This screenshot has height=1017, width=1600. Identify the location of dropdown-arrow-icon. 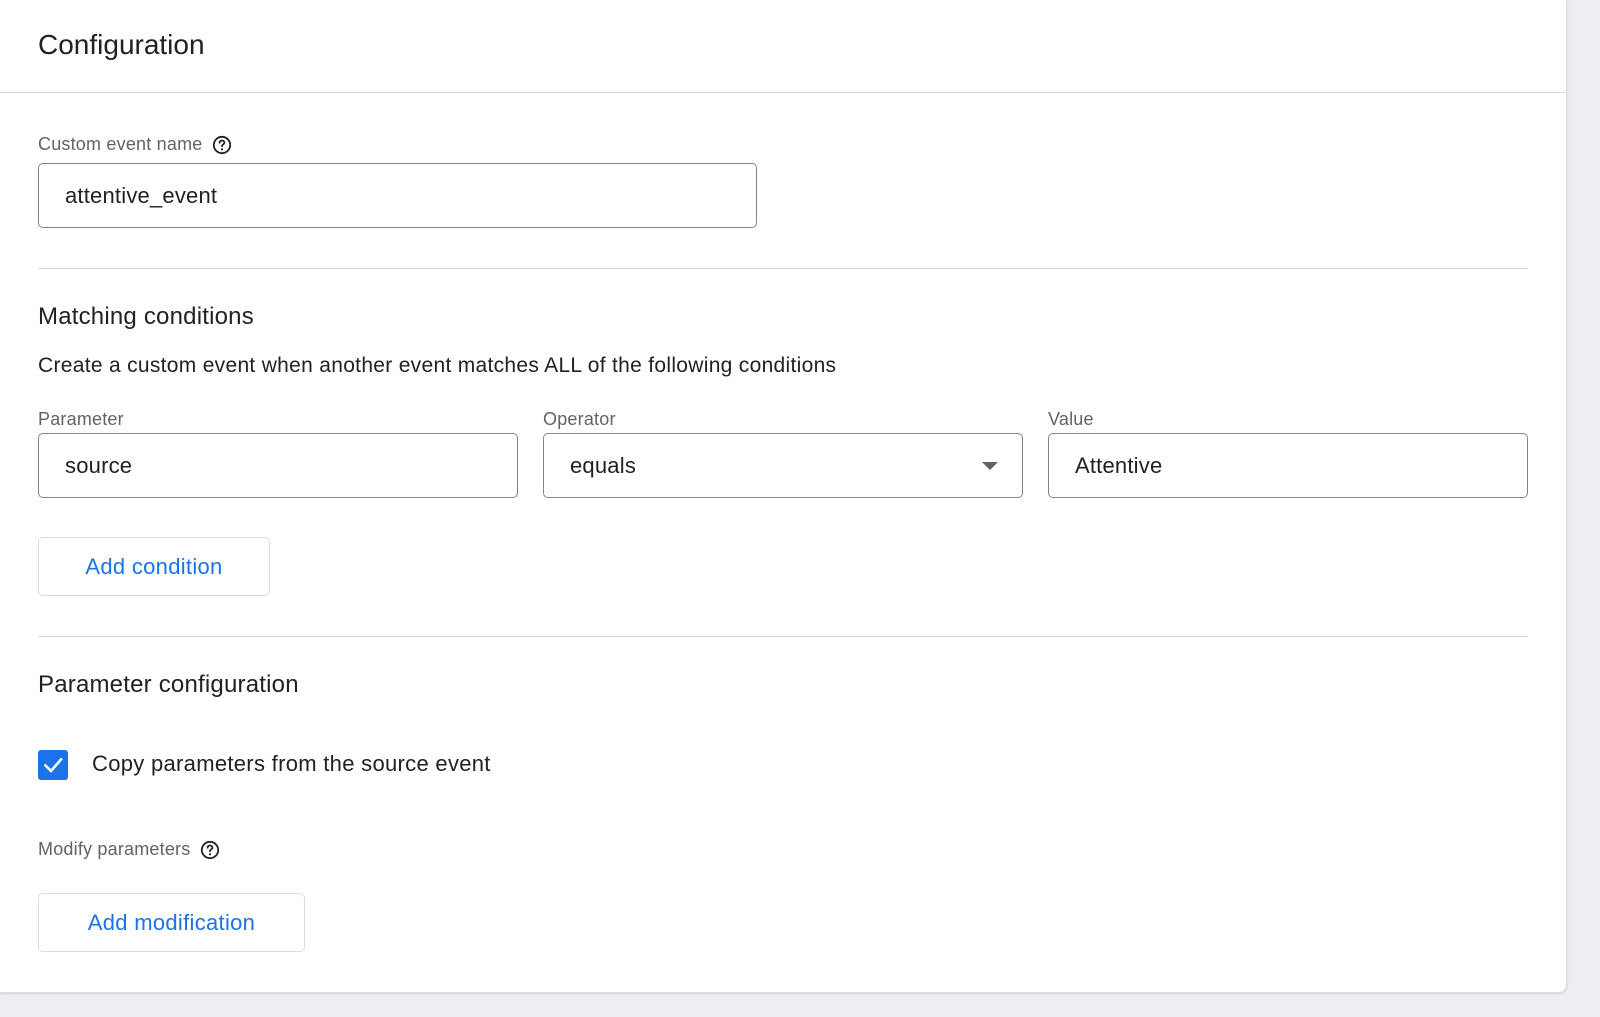
(990, 466).